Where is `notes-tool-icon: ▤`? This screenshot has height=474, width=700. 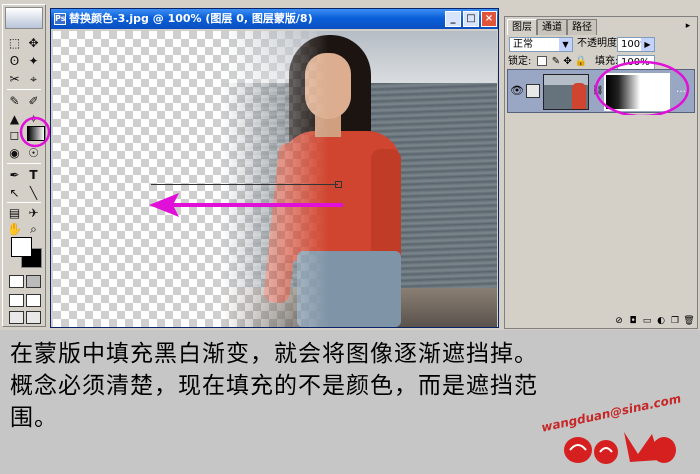 notes-tool-icon: ▤ is located at coordinates (14, 213).